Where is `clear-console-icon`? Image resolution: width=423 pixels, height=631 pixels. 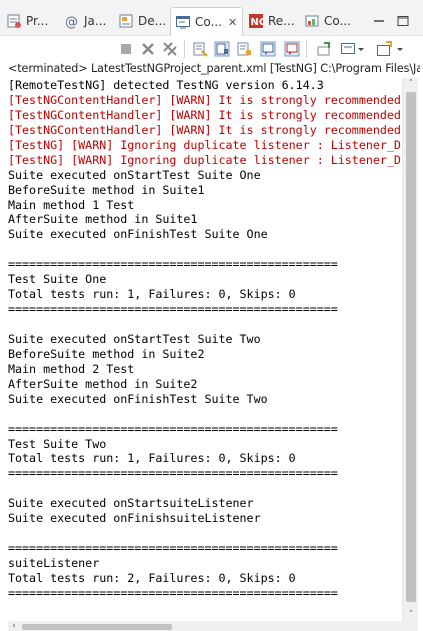 clear-console-icon is located at coordinates (200, 49).